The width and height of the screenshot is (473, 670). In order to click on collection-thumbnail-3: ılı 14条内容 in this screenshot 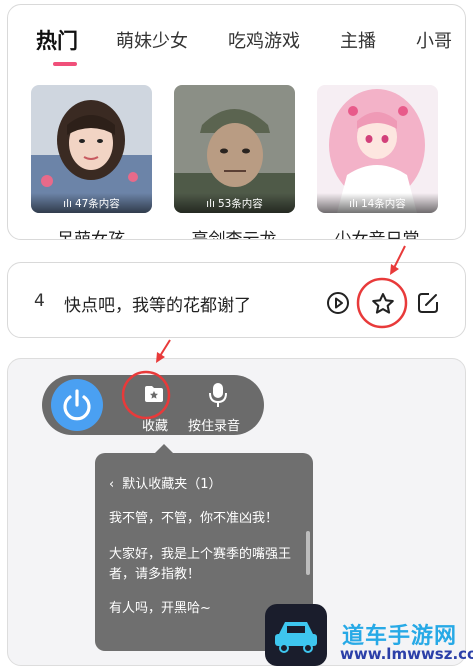, I will do `click(377, 149)`.